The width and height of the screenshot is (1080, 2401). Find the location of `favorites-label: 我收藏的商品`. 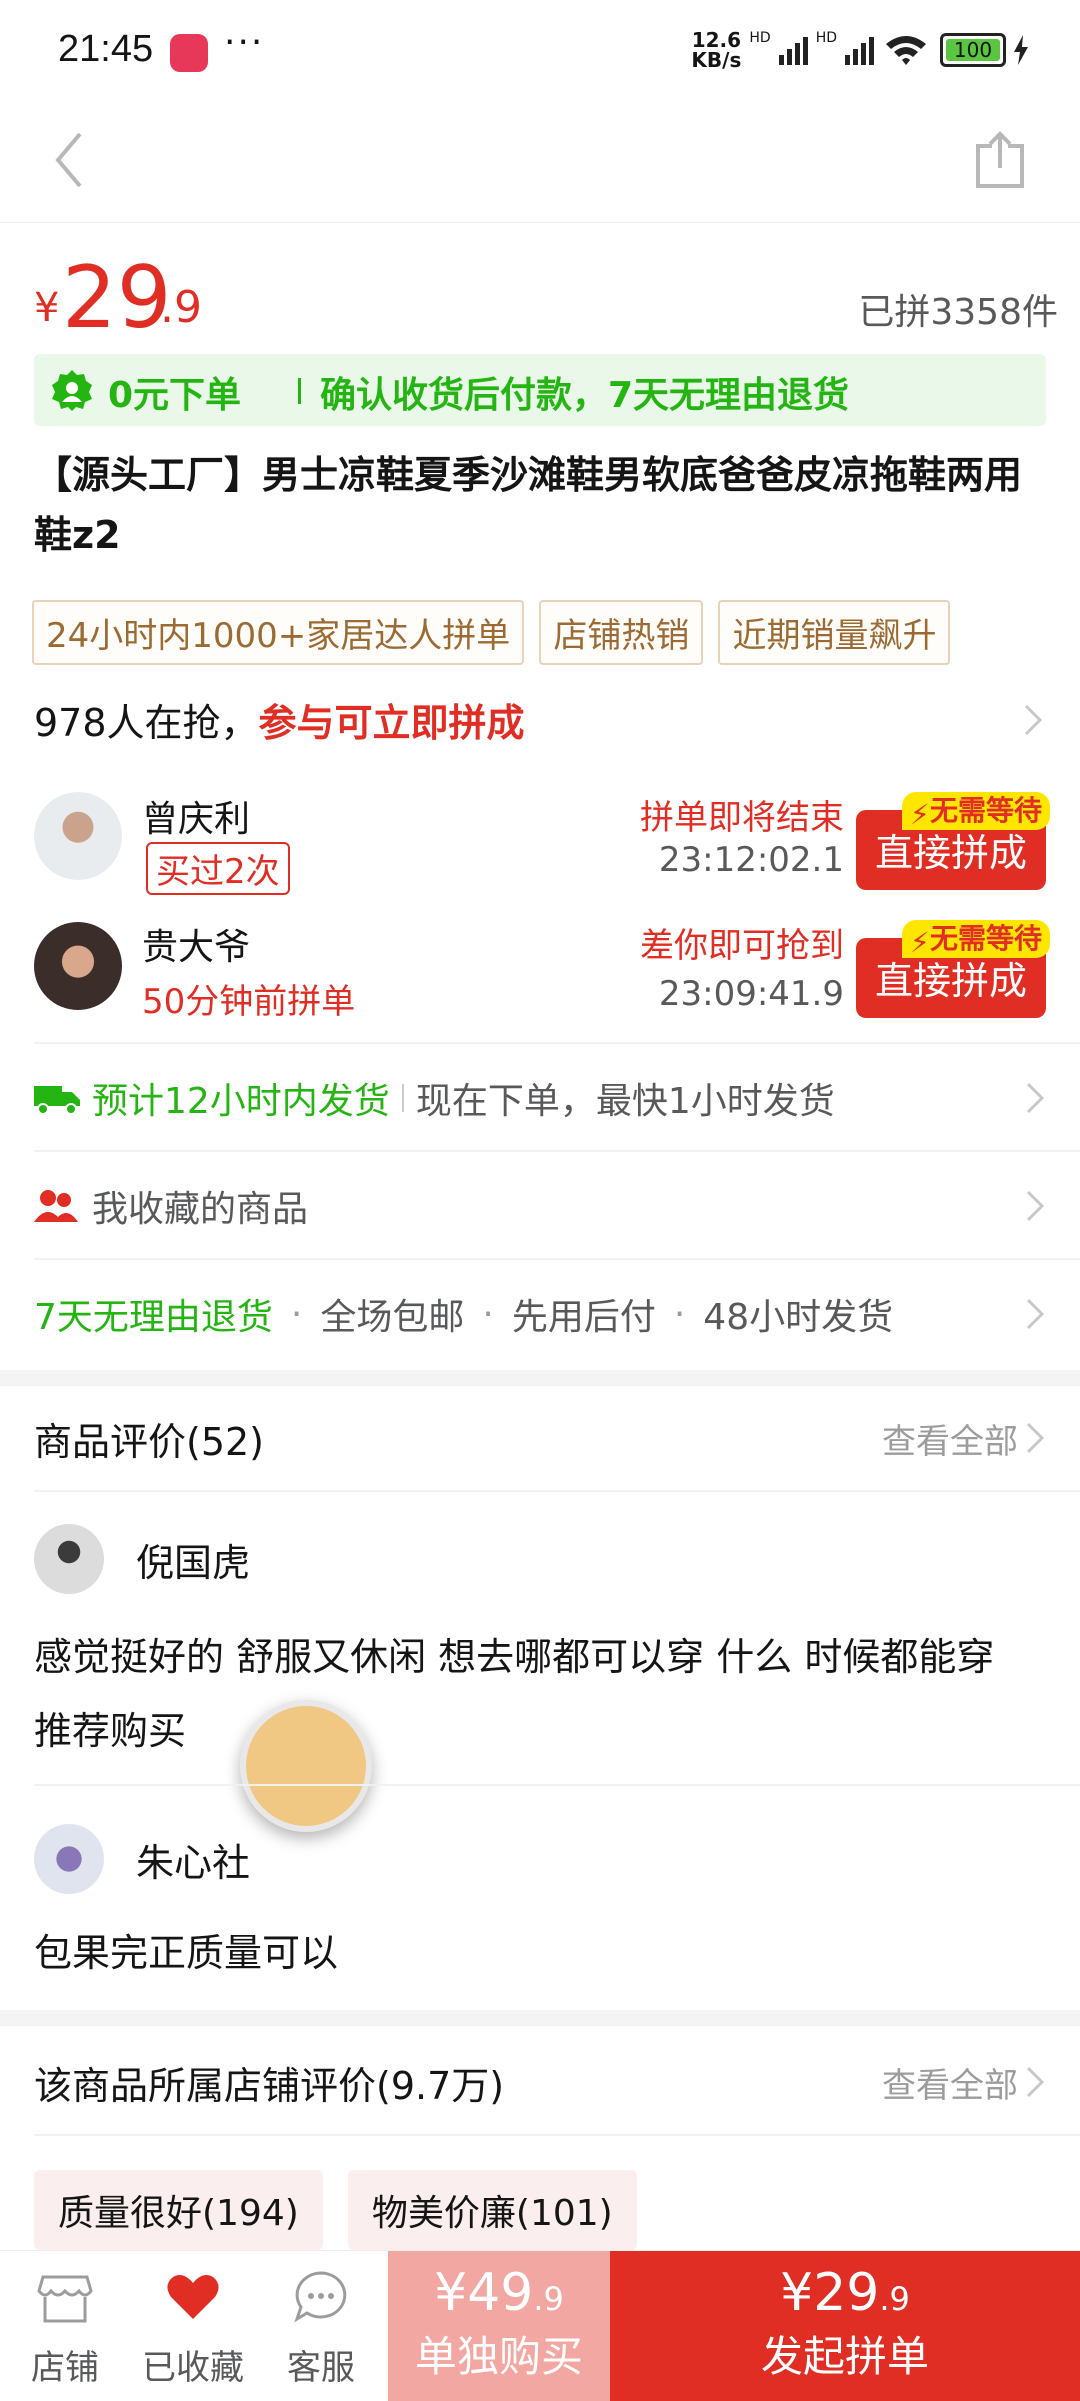

favorites-label: 我收藏的商品 is located at coordinates (200, 1209).